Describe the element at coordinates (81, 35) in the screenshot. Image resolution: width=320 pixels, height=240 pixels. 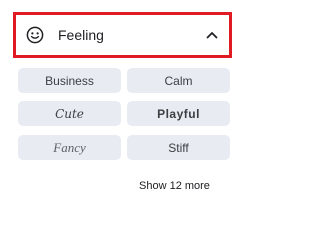
I see `section-title: Feeling` at that location.